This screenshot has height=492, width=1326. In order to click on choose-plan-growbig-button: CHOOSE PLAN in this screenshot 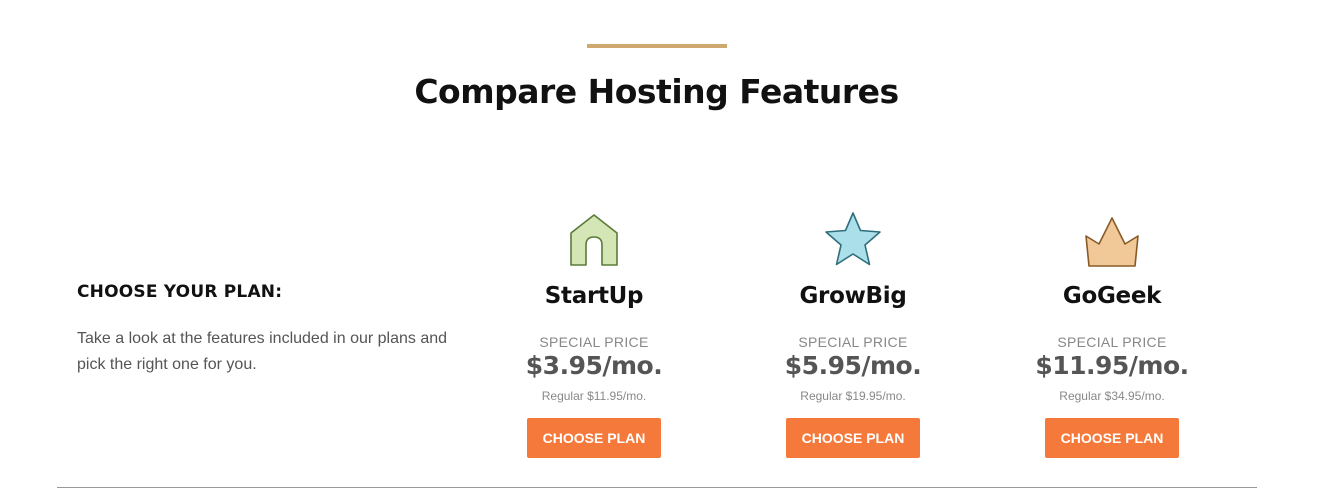, I will do `click(853, 438)`.